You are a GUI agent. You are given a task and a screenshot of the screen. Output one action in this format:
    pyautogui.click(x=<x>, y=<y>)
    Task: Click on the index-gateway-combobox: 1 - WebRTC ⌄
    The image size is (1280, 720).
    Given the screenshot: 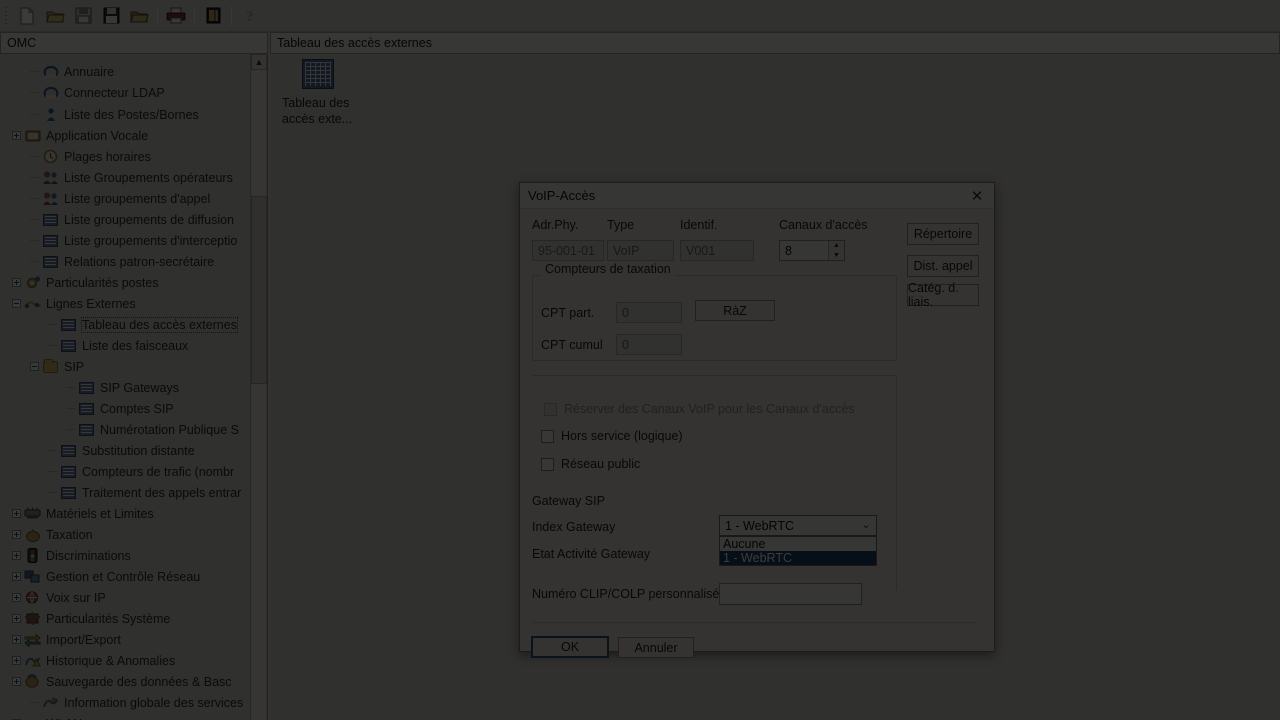 What is the action you would take?
    pyautogui.click(x=798, y=525)
    